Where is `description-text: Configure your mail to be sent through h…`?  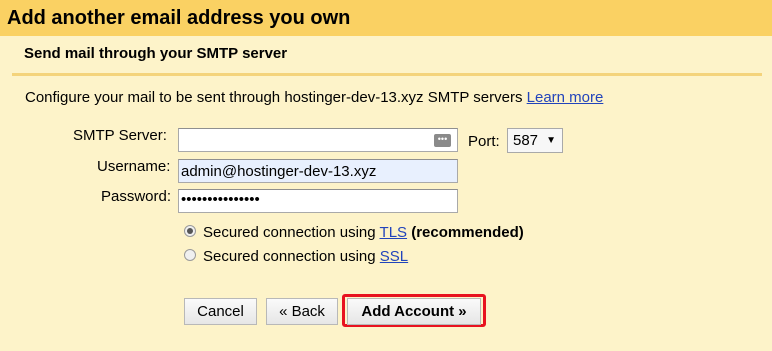 description-text: Configure your mail to be sent through h… is located at coordinates (274, 97).